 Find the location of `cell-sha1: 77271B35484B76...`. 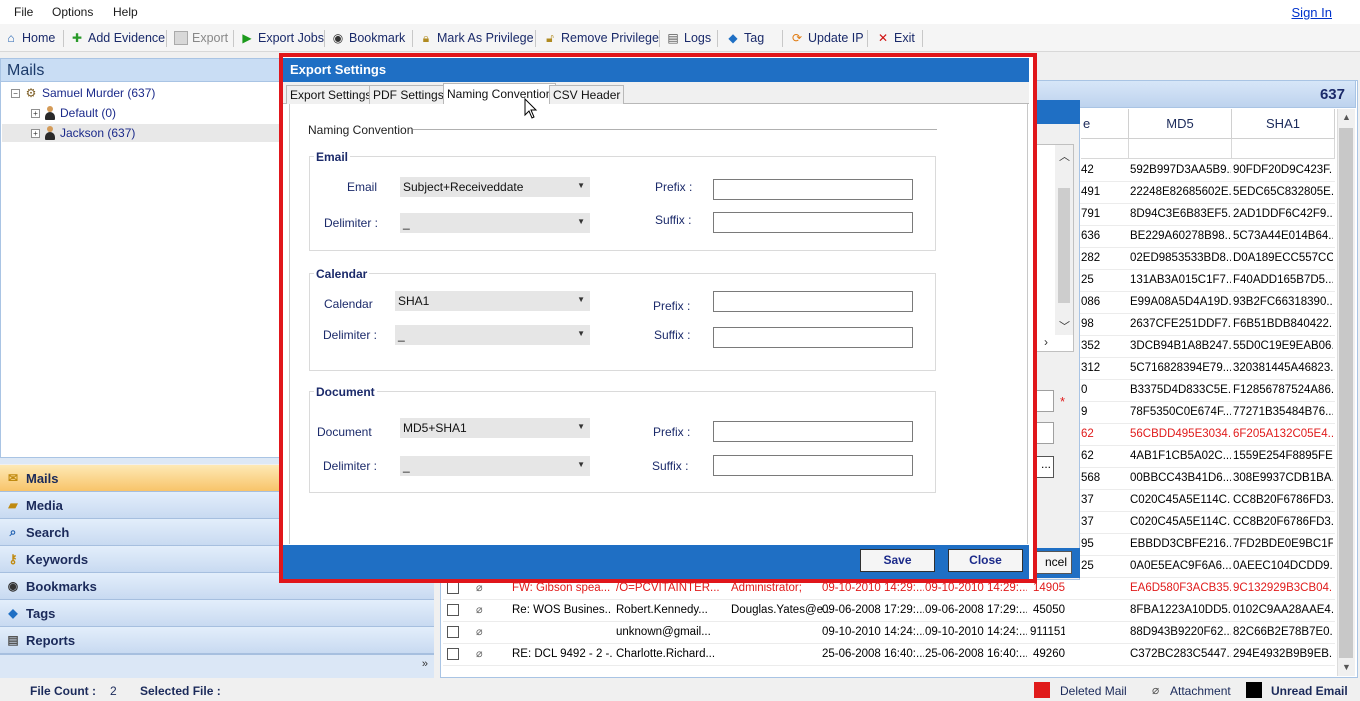

cell-sha1: 77271B35484B76... is located at coordinates (1283, 412).